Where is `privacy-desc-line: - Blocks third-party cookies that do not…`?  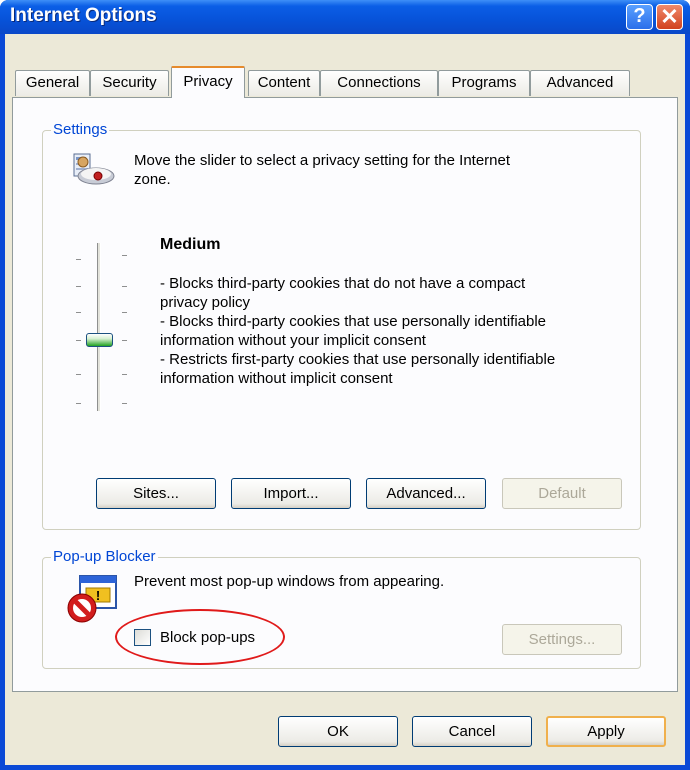 privacy-desc-line: - Blocks third-party cookies that do not… is located at coordinates (343, 283).